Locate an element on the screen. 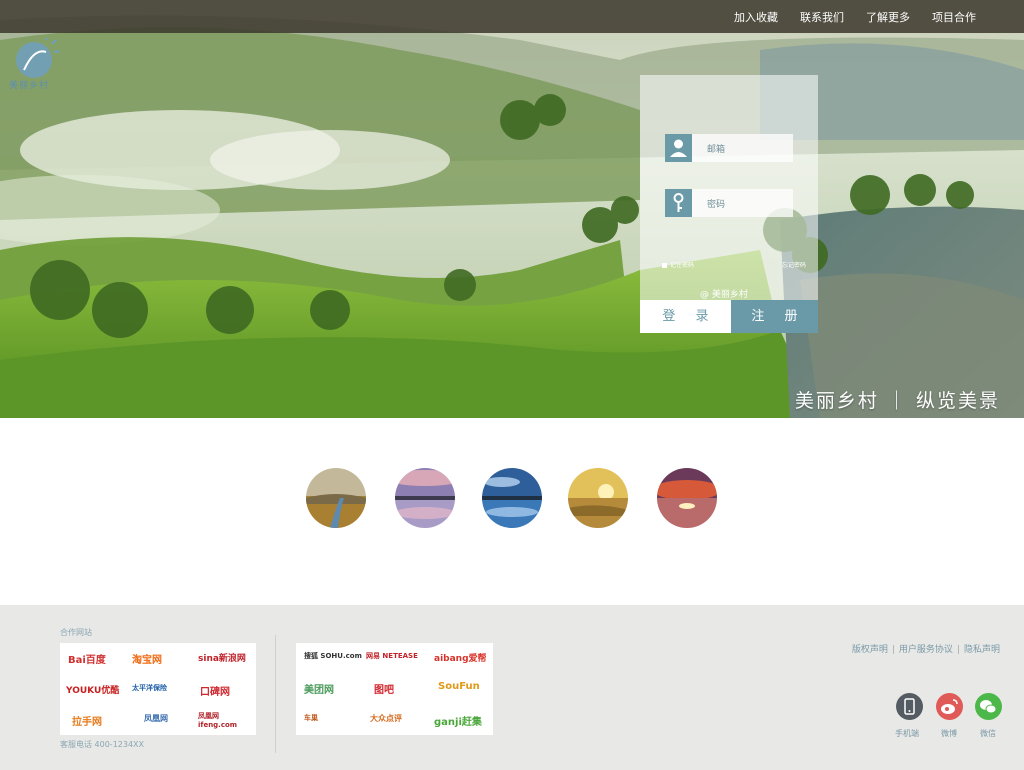 The height and width of the screenshot is (770, 1024). top-navigation-bar: 加入收藏 联系我们 了解更多 项目合作 is located at coordinates (512, 16).